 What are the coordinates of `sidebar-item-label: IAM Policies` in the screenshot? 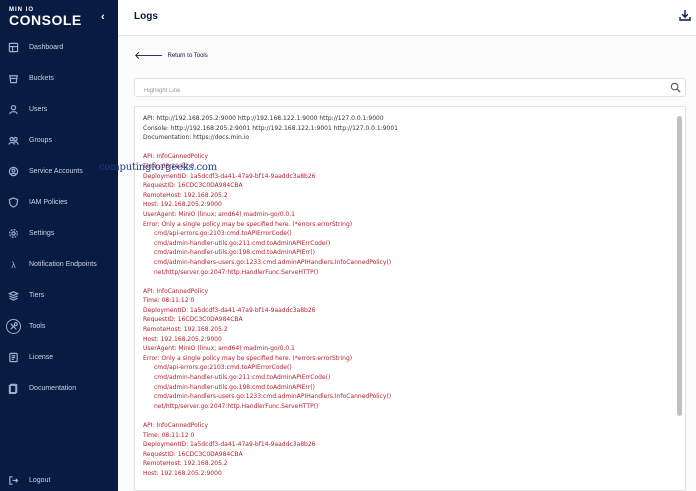 It's located at (48, 202).